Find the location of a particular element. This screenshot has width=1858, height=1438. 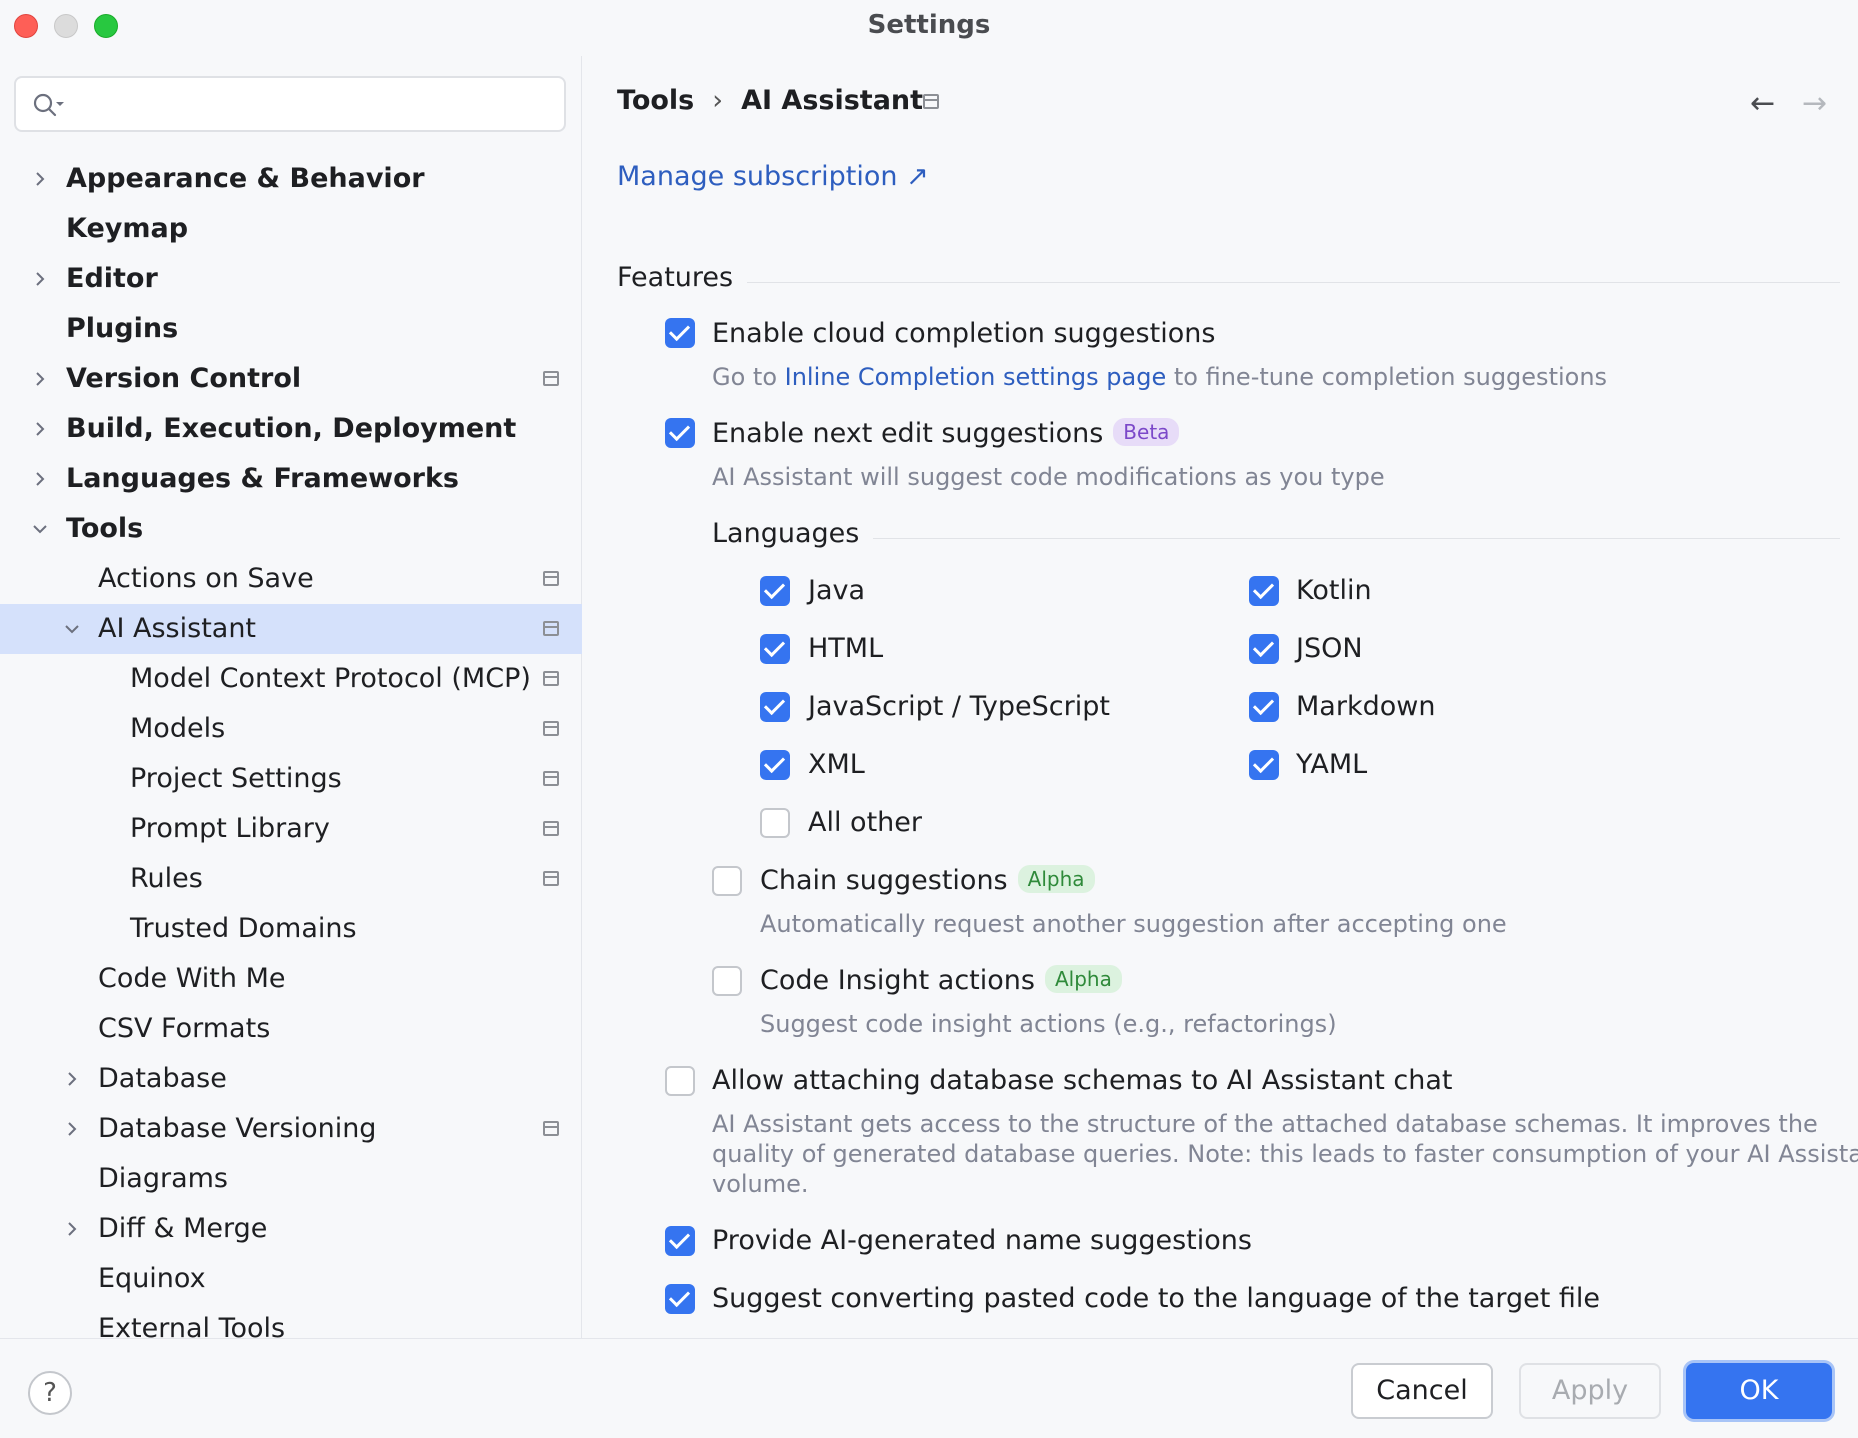

next-edit-label: Enable next edit suggestions Beta is located at coordinates (946, 433).